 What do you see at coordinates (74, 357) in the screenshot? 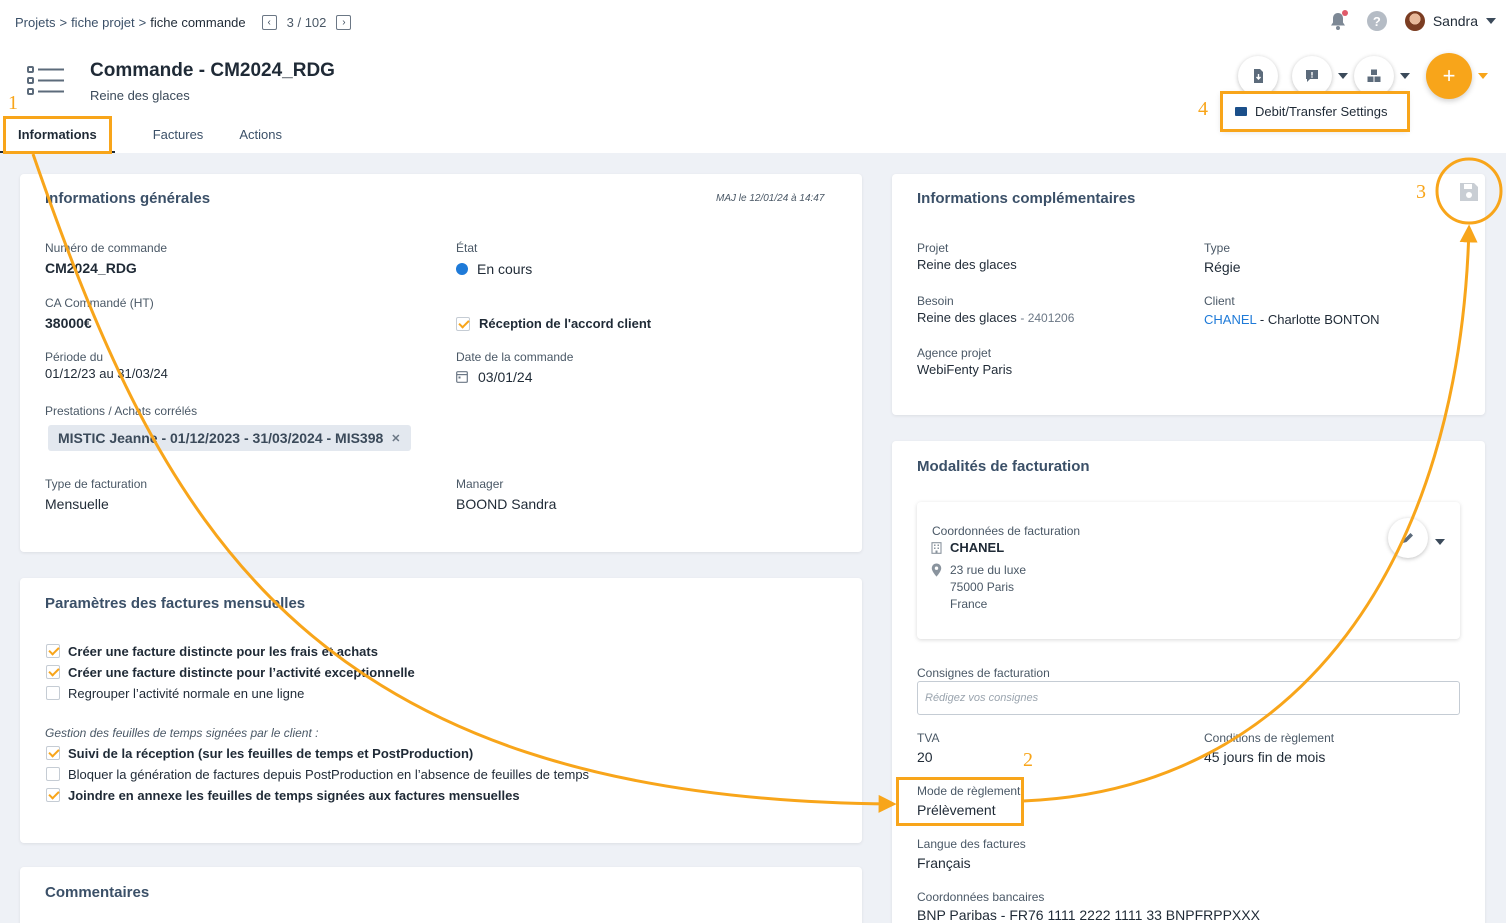
I see `period-label: Période du` at bounding box center [74, 357].